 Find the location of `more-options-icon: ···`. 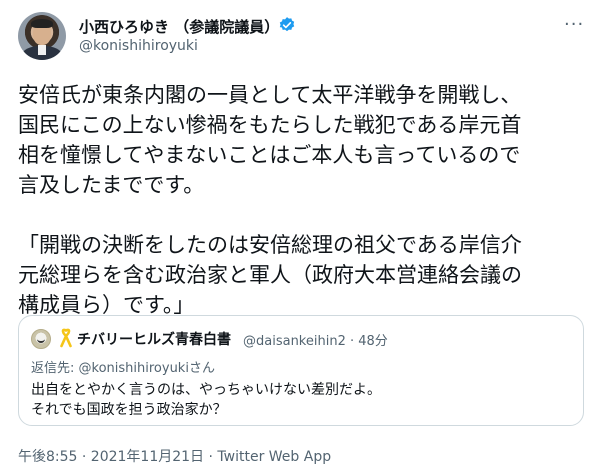

more-options-icon: ··· is located at coordinates (574, 24).